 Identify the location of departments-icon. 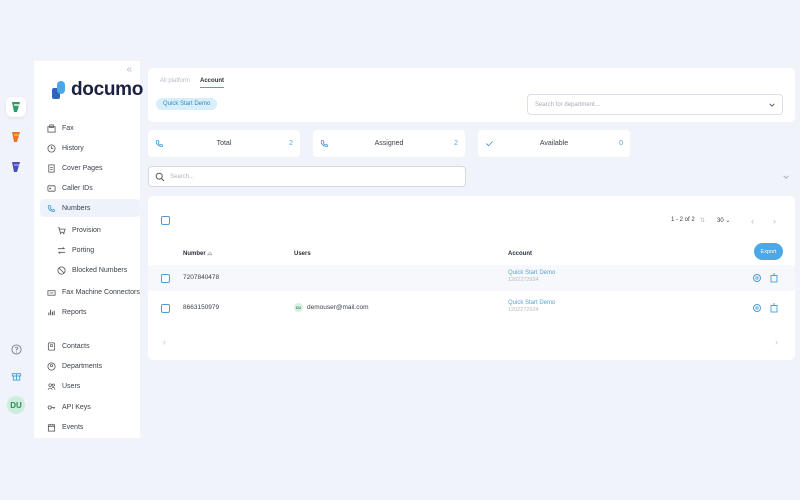
(51, 366).